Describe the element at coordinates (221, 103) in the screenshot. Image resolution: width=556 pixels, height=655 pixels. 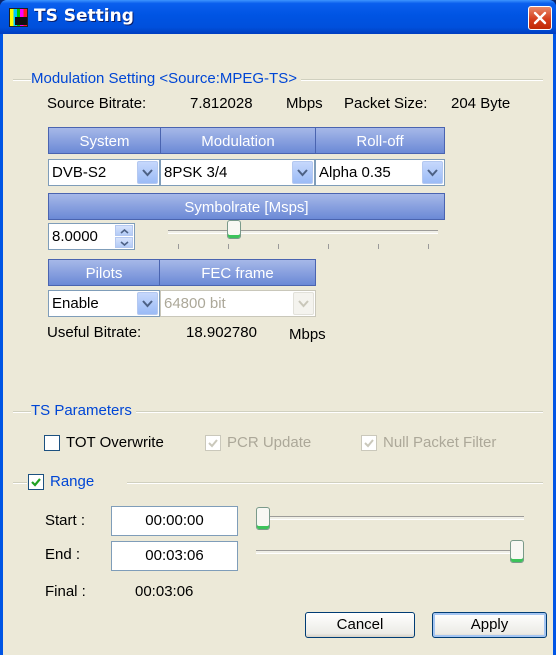
I see `source-bitrate-value: 7.812028` at that location.